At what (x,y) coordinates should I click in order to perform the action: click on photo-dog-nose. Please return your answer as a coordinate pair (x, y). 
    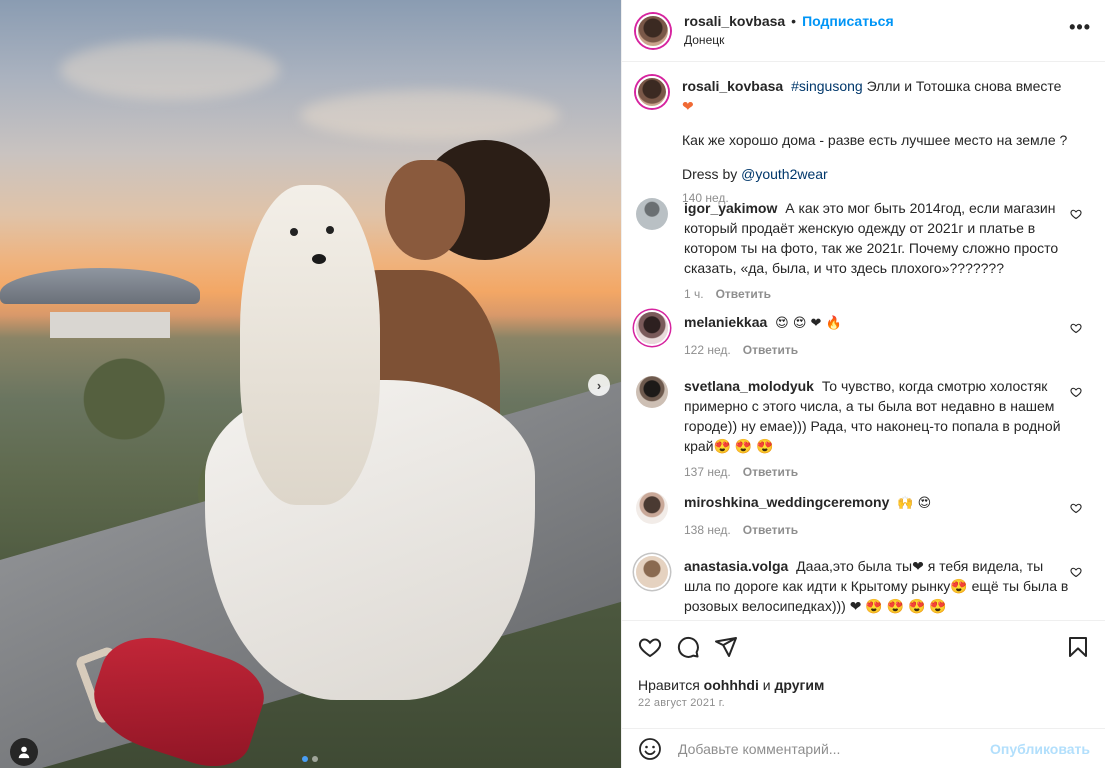
    Looking at the image, I should click on (319, 259).